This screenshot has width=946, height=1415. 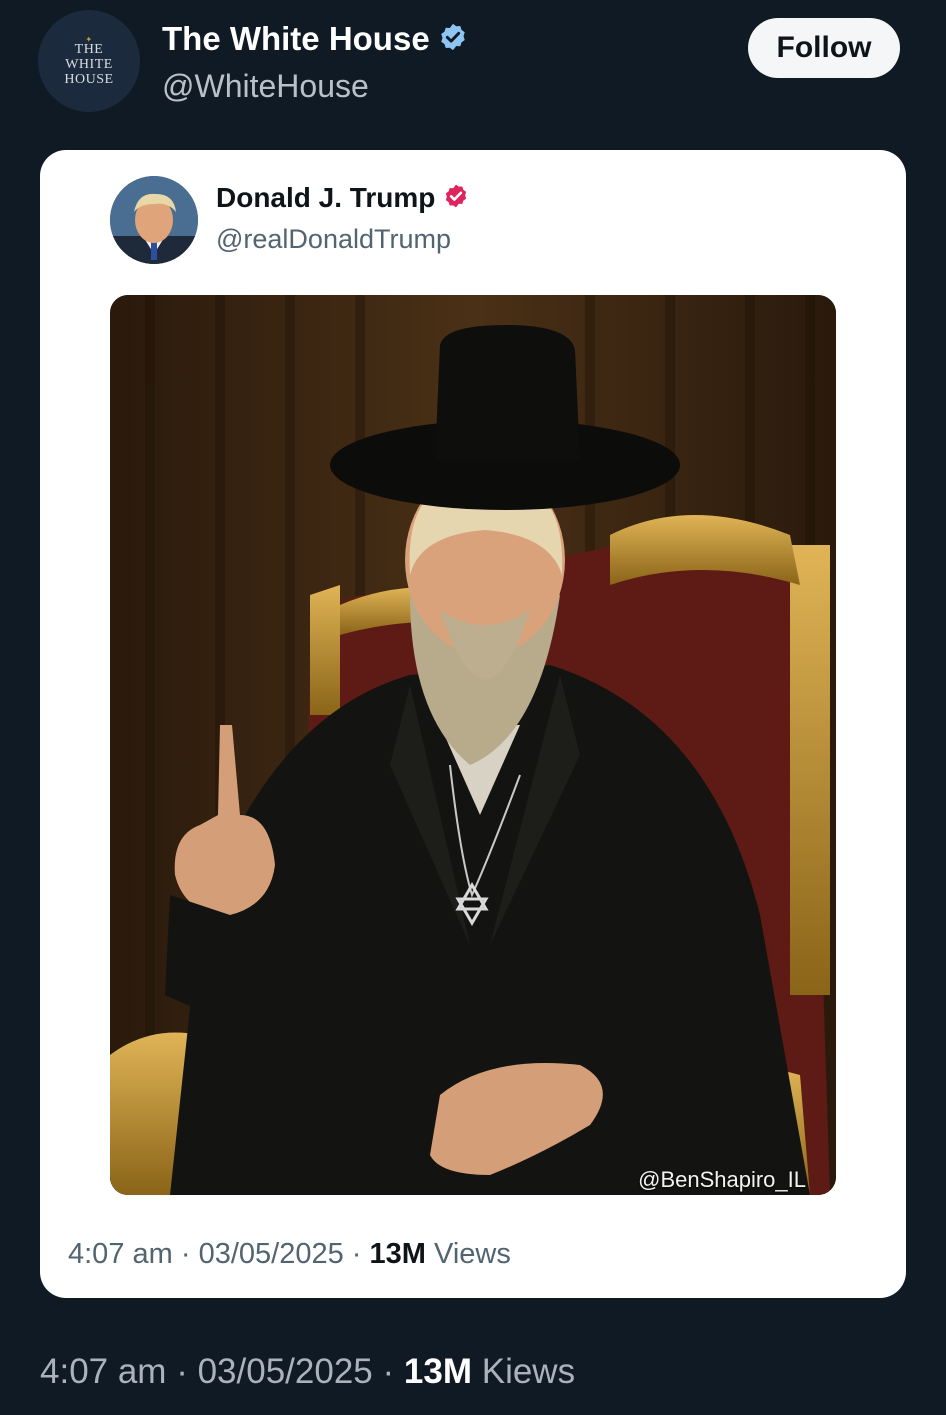 What do you see at coordinates (333, 239) in the screenshot?
I see `quoted-author-handle: @realDonaldTrump` at bounding box center [333, 239].